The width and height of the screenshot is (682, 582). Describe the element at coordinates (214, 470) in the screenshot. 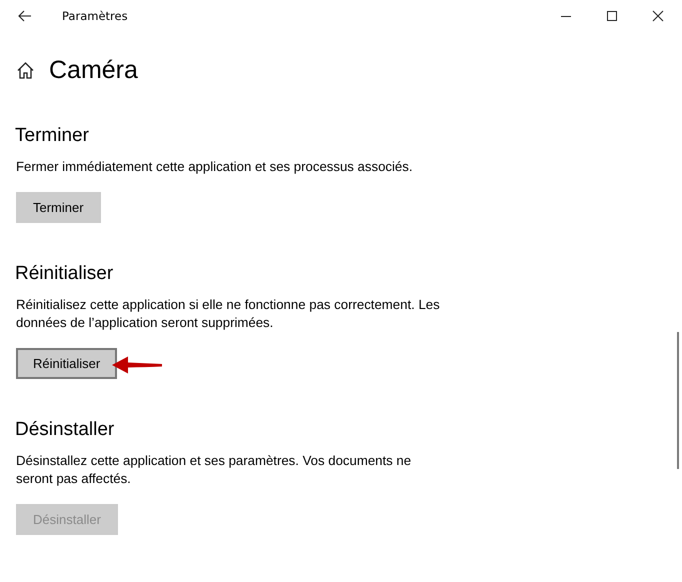

I see `section-description: Désinstallez cette application et ses paramètres. Vos documents ne seront pas affectés.` at that location.